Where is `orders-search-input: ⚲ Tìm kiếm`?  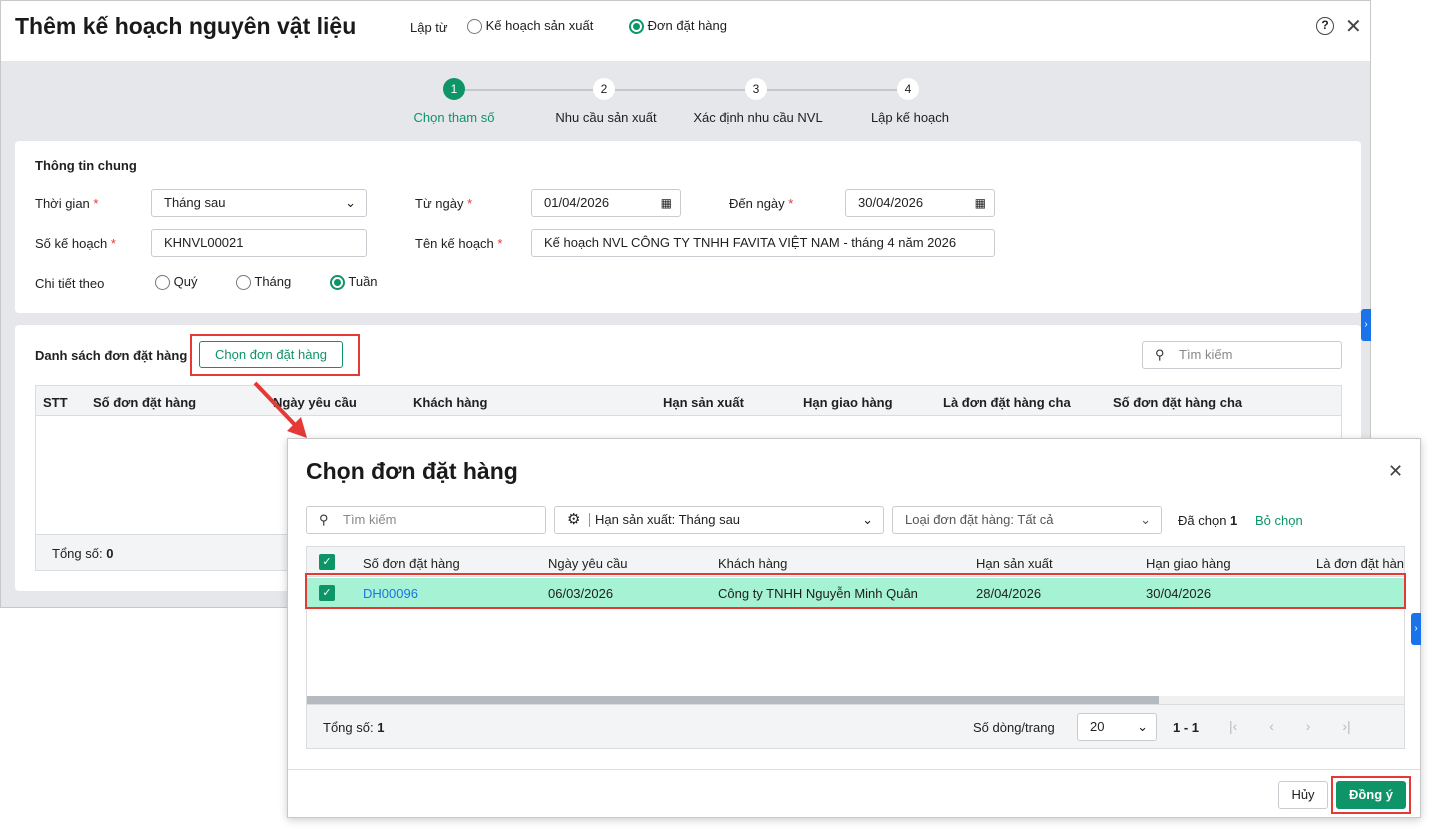 orders-search-input: ⚲ Tìm kiếm is located at coordinates (1242, 355).